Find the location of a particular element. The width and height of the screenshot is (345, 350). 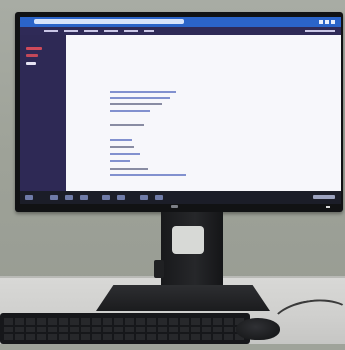

mouse is located at coordinates (258, 329).